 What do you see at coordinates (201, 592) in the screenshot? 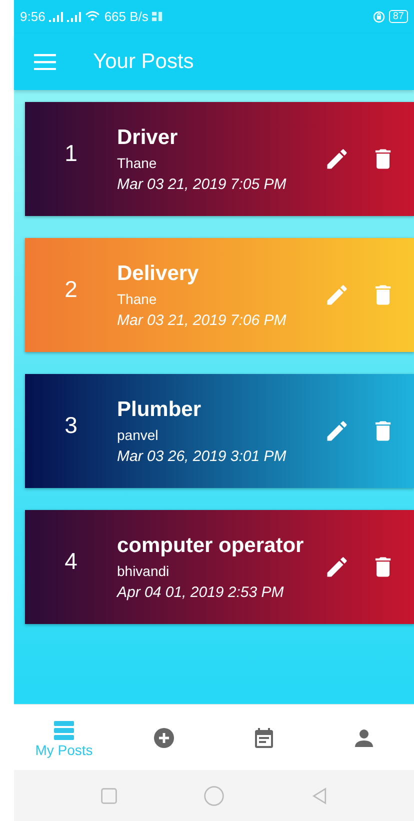
I see `post-date: Apr 04 01, 2019 2:53 PM` at bounding box center [201, 592].